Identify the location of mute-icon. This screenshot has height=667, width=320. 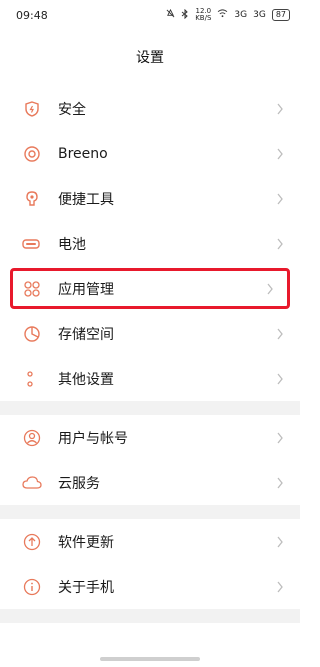
(170, 14).